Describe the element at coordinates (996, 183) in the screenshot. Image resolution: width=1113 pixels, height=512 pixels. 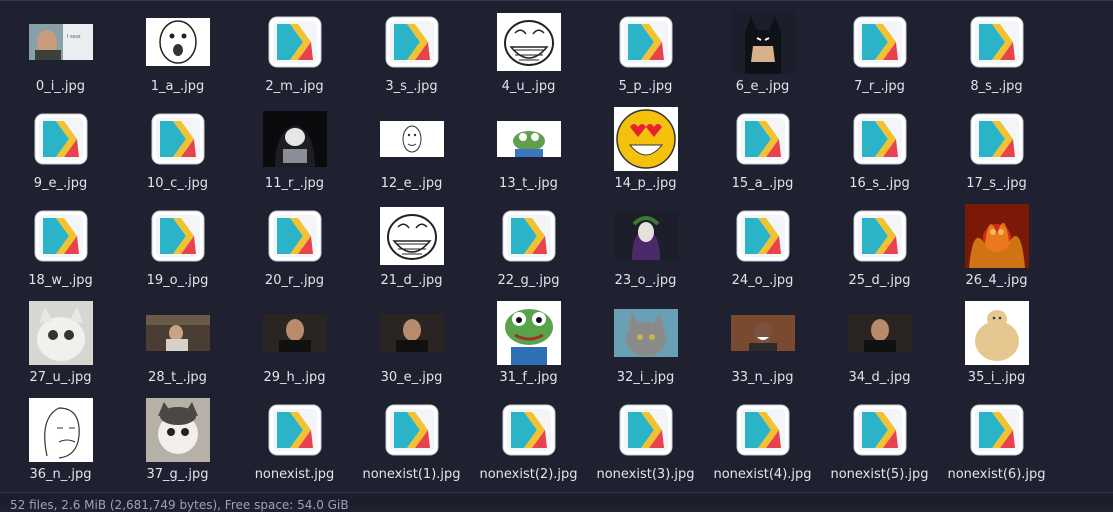
I see `file-name-label: 17_s_.jpg` at that location.